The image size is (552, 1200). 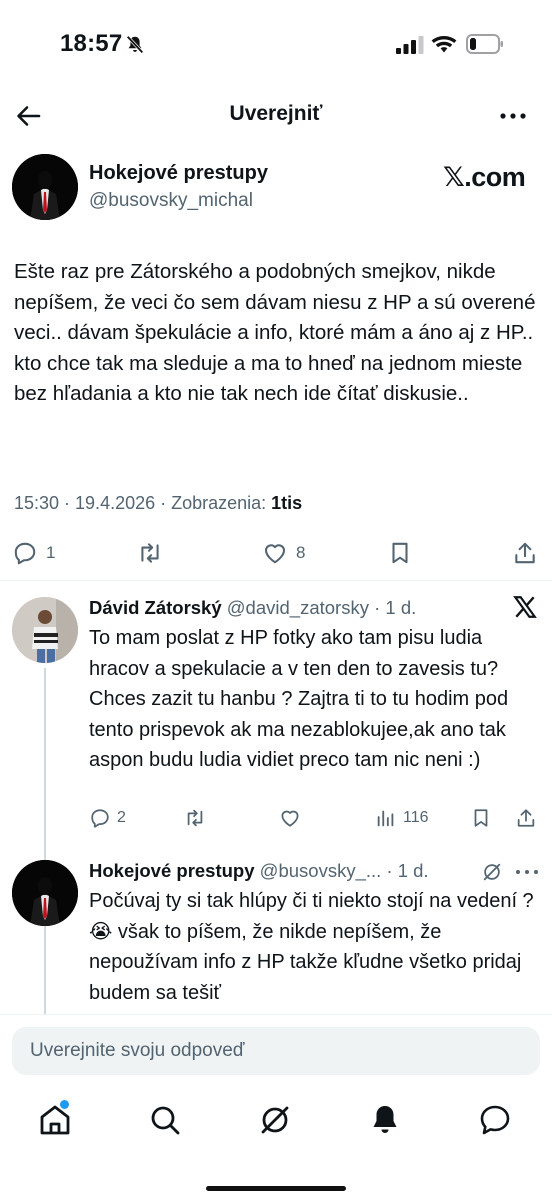 What do you see at coordinates (287, 503) in the screenshot?
I see `view-count: 1tis` at bounding box center [287, 503].